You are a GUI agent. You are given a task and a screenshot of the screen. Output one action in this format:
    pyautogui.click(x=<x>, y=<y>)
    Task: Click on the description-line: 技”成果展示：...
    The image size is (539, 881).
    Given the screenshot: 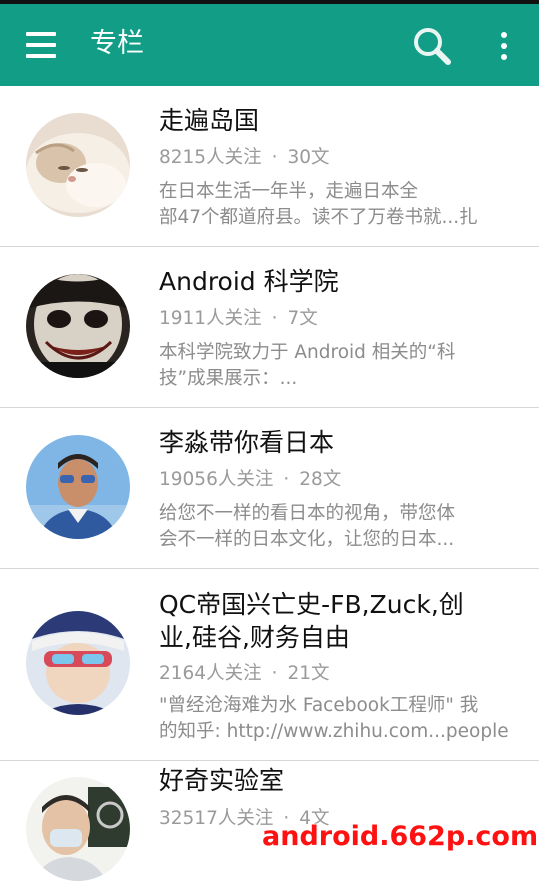 What is the action you would take?
    pyautogui.click(x=228, y=378)
    